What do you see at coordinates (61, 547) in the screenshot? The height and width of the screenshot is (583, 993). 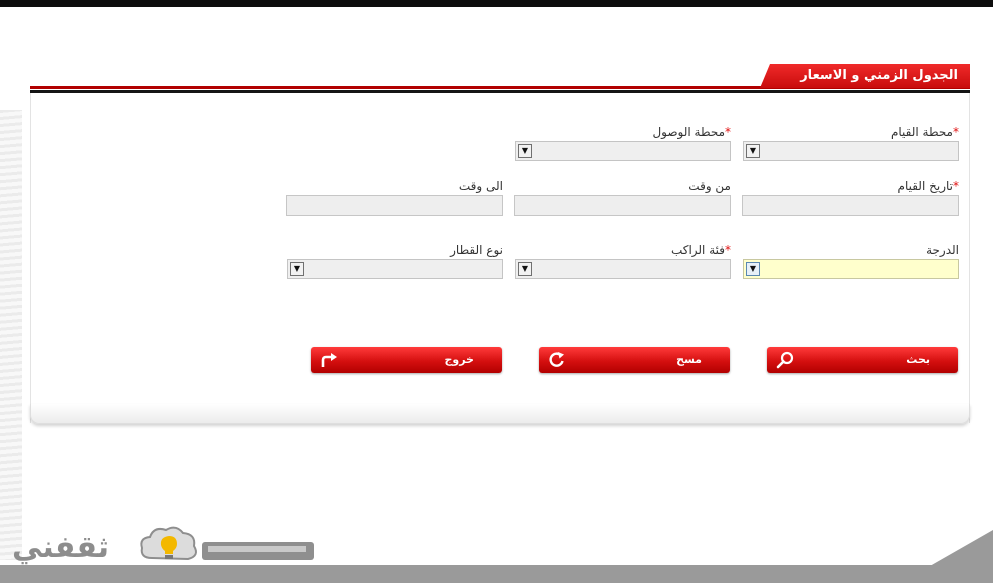 I see `logo-text: ثقفني` at bounding box center [61, 547].